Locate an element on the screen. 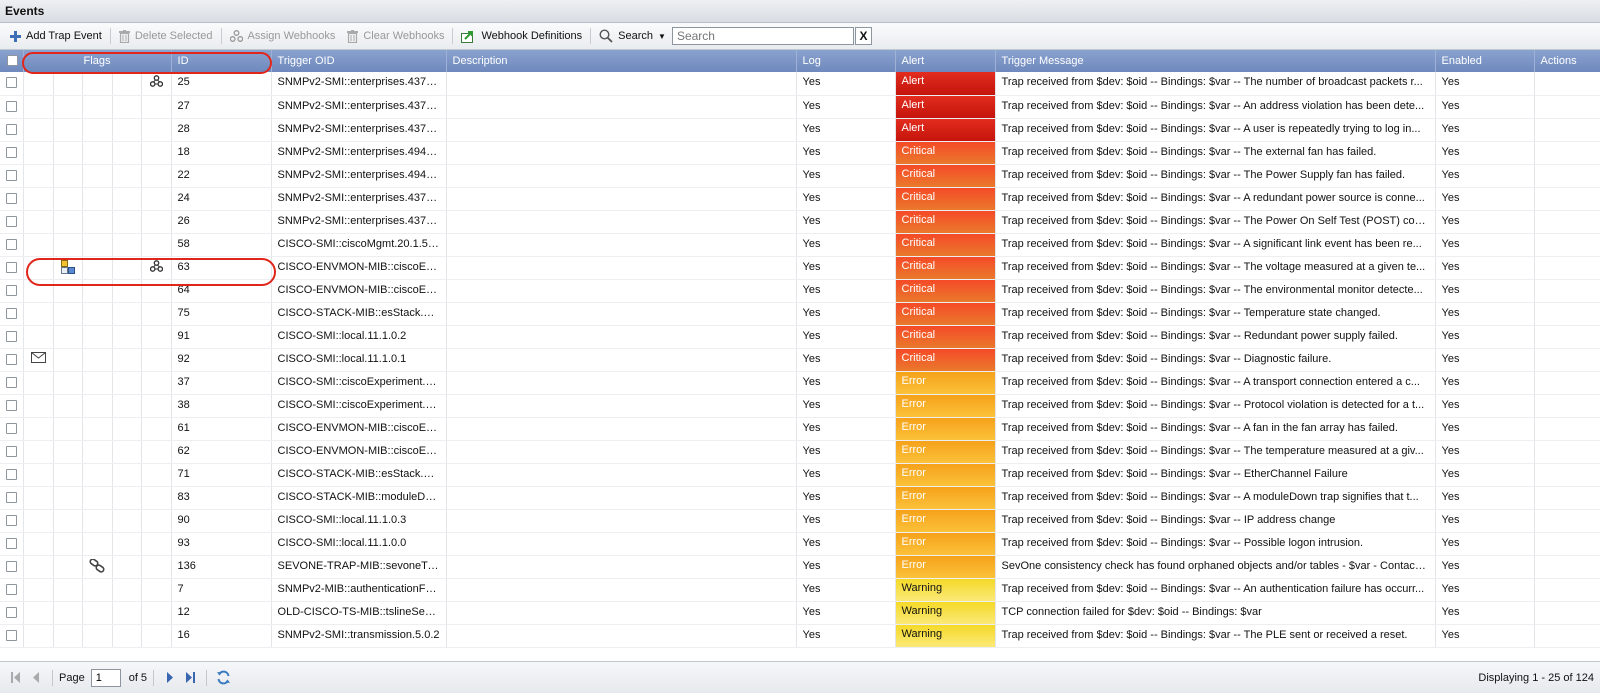  column-header-log: Log is located at coordinates (846, 61).